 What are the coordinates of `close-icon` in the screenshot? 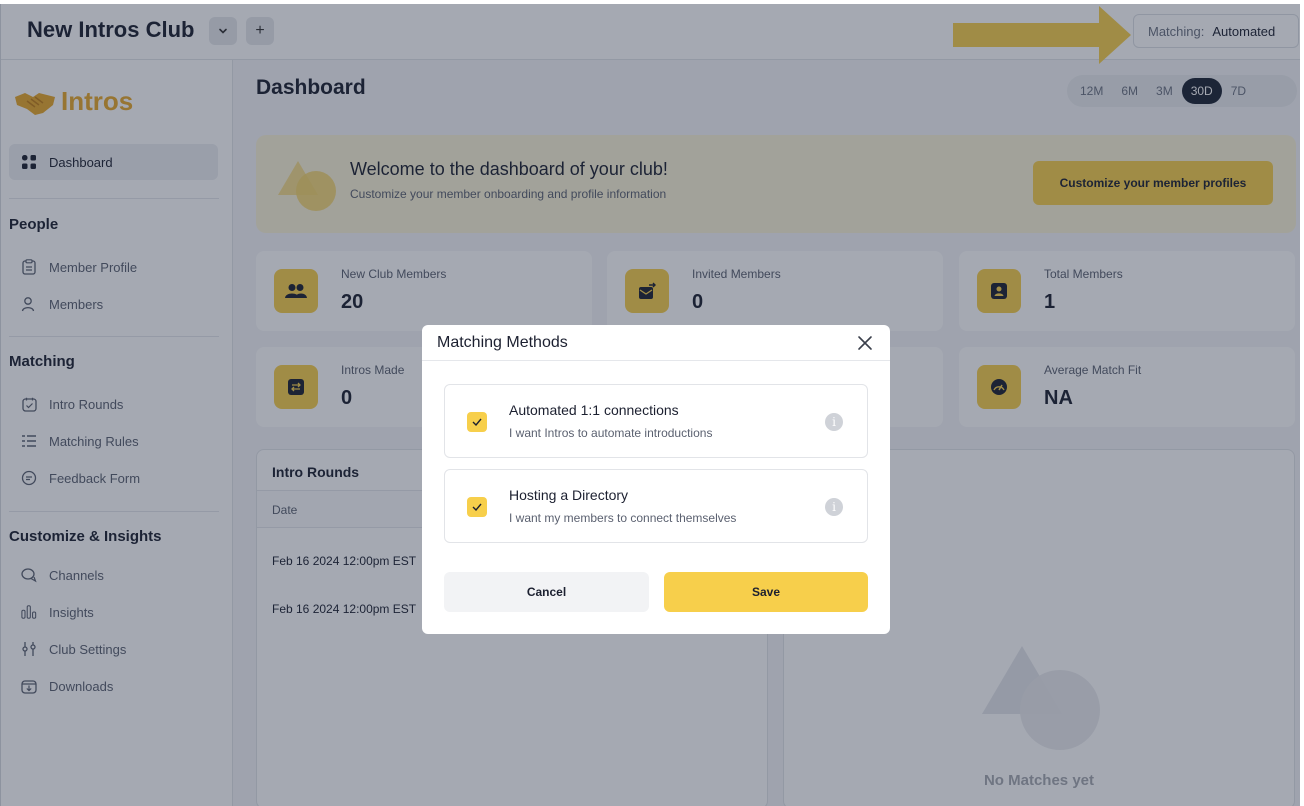 It's located at (865, 343).